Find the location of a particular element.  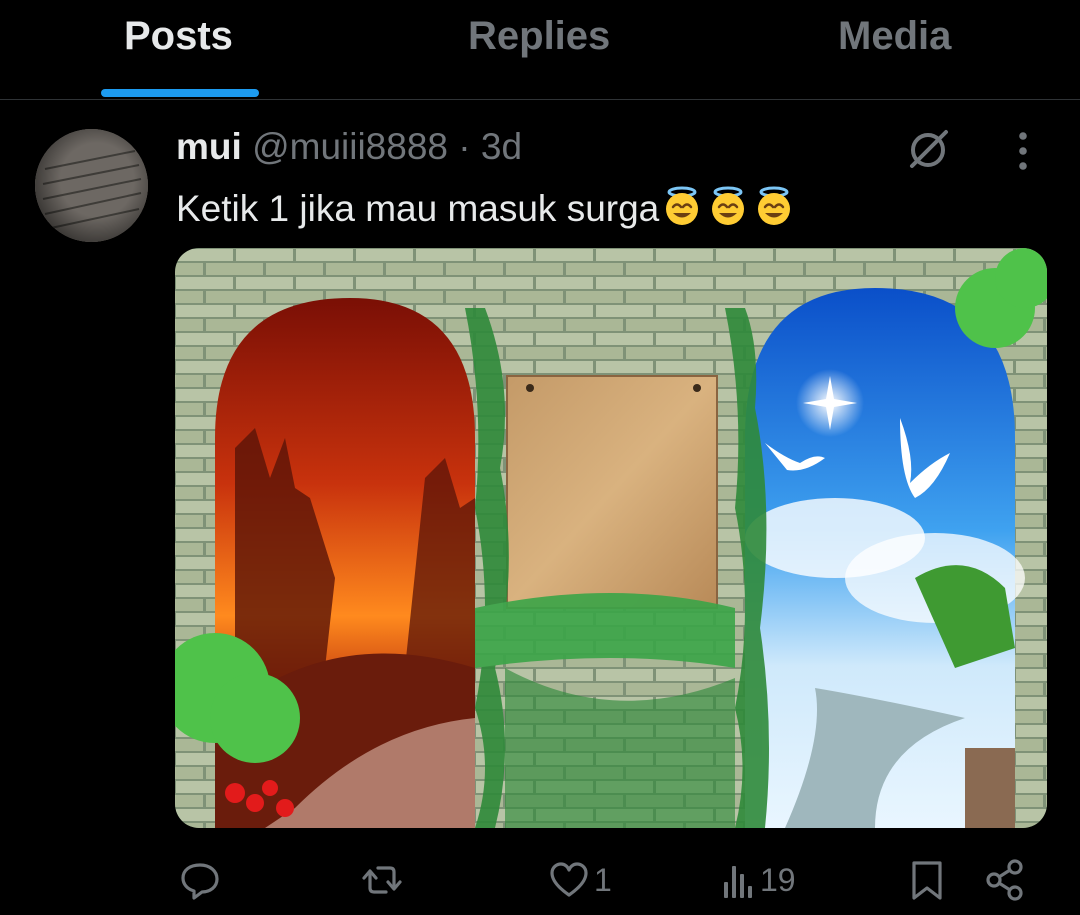

bookmark-icon is located at coordinates (927, 880).